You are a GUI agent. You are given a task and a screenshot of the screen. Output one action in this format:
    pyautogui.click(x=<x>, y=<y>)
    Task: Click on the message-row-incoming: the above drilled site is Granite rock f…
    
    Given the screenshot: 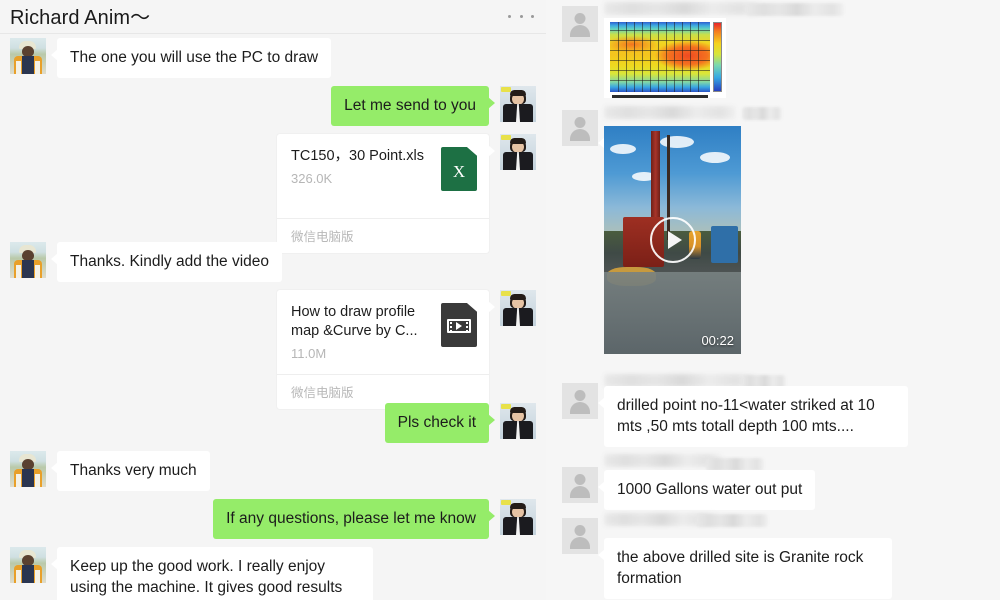 What is the action you would take?
    pyautogui.click(x=745, y=568)
    